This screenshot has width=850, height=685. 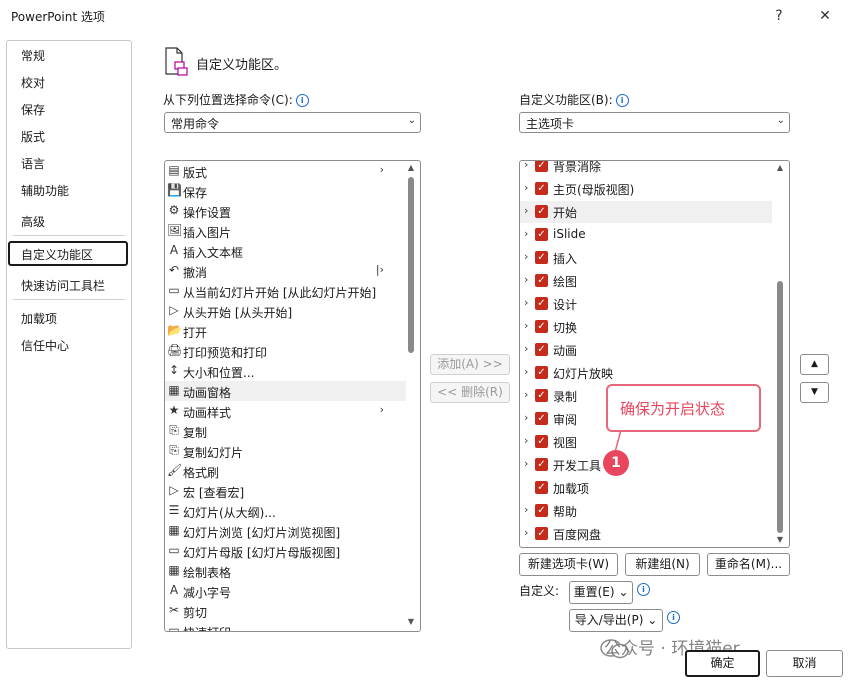 What do you see at coordinates (33, 55) in the screenshot?
I see `sidebar-item-general: 常规` at bounding box center [33, 55].